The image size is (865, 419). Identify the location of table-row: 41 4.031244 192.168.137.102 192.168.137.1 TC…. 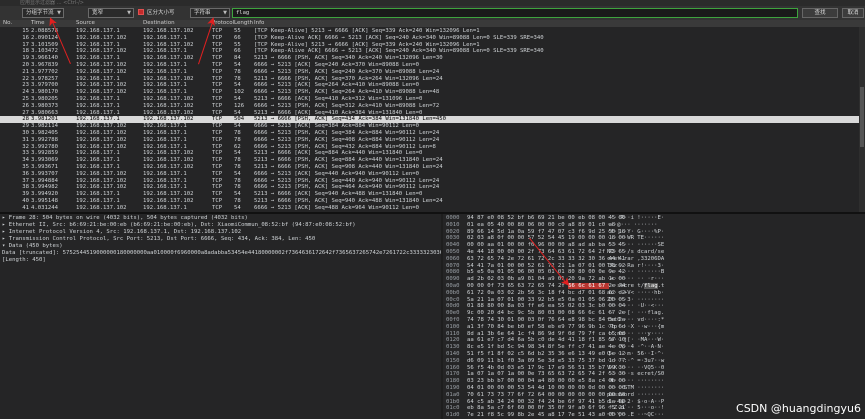
(432, 208).